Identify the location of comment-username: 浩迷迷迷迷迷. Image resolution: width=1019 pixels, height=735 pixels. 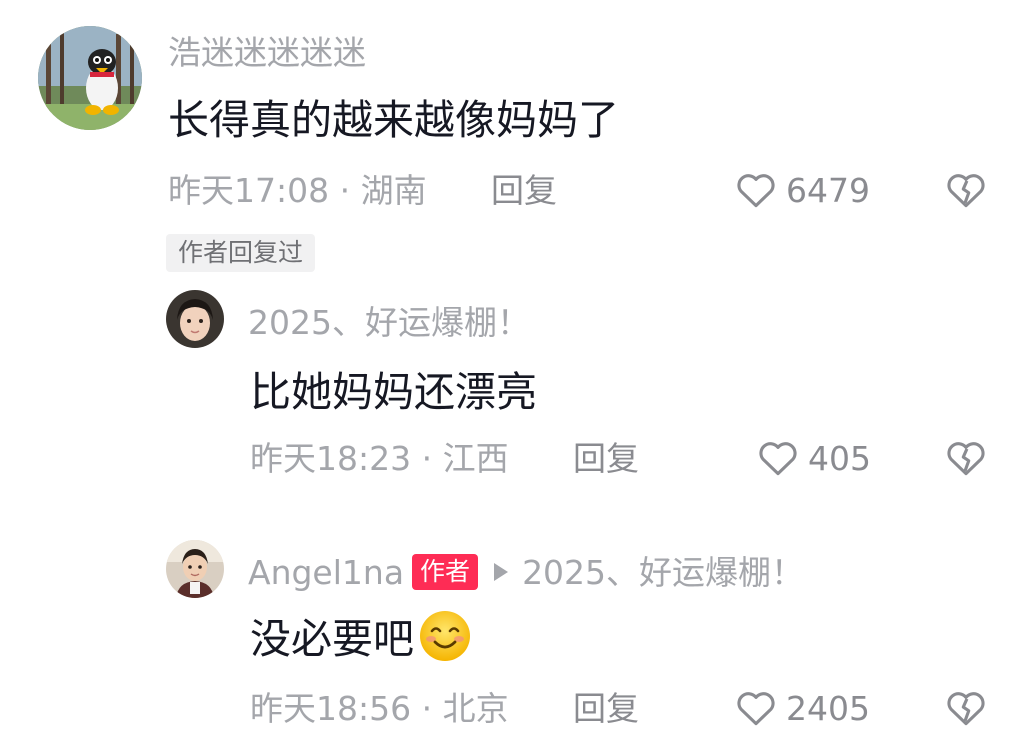
(267, 52).